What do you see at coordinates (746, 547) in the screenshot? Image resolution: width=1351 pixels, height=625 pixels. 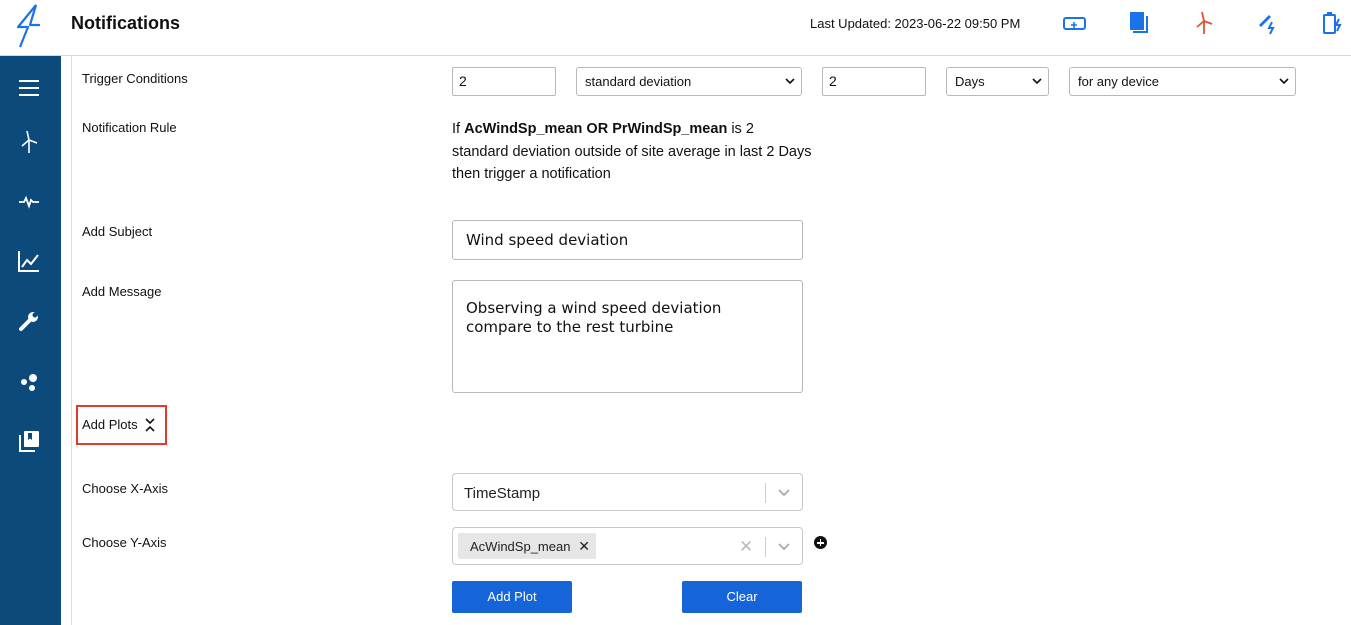 I see `clear-all-icon: ✕` at bounding box center [746, 547].